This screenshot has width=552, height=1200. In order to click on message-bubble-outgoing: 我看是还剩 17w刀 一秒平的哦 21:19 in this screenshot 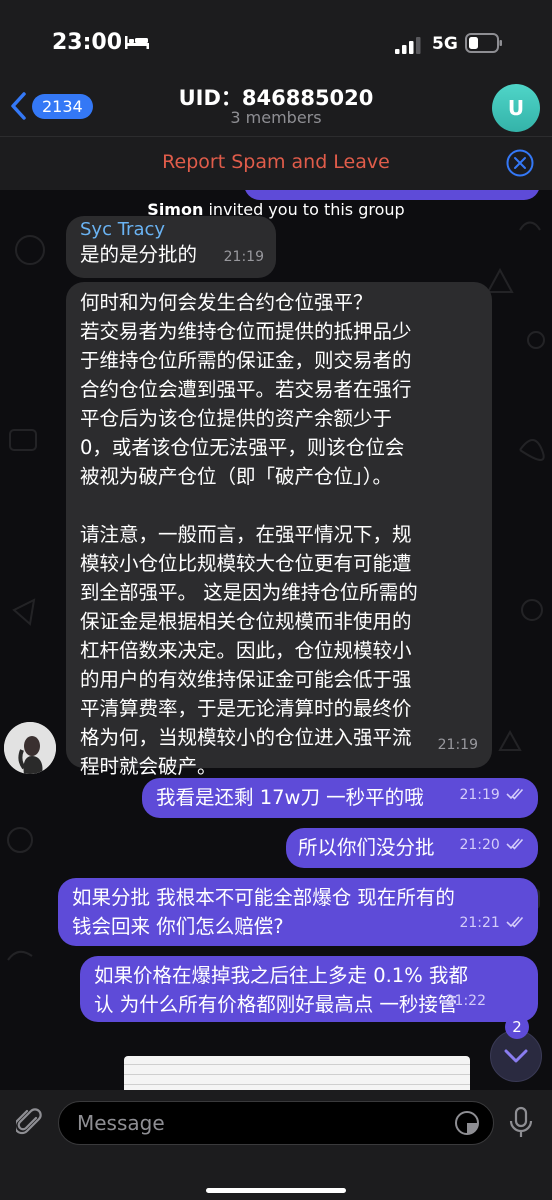, I will do `click(340, 798)`.